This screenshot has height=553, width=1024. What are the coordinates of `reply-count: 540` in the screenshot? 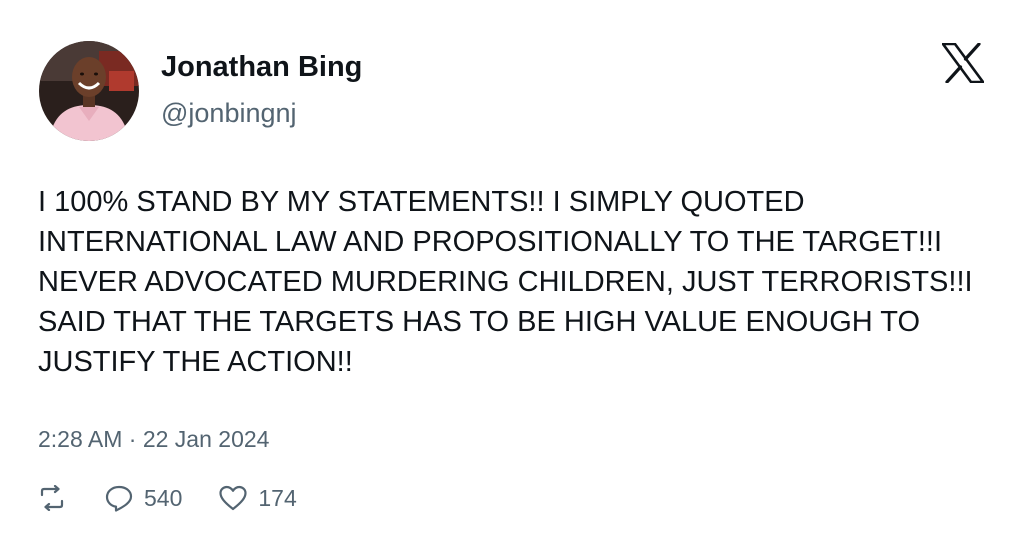 It's located at (163, 498).